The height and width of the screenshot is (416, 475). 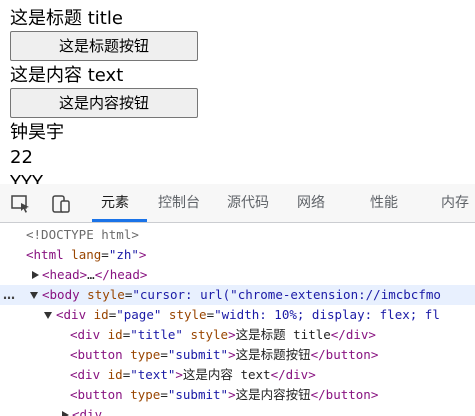 What do you see at coordinates (179, 203) in the screenshot?
I see `tab-console: 控制台` at bounding box center [179, 203].